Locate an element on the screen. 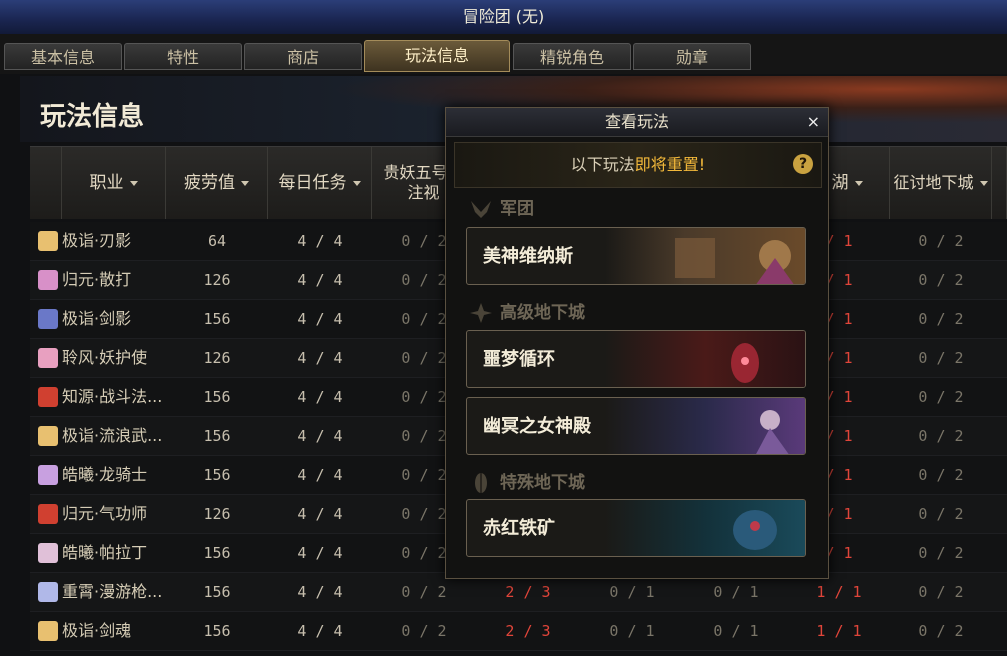  cell-c6: 0 / 1 is located at coordinates (736, 631).